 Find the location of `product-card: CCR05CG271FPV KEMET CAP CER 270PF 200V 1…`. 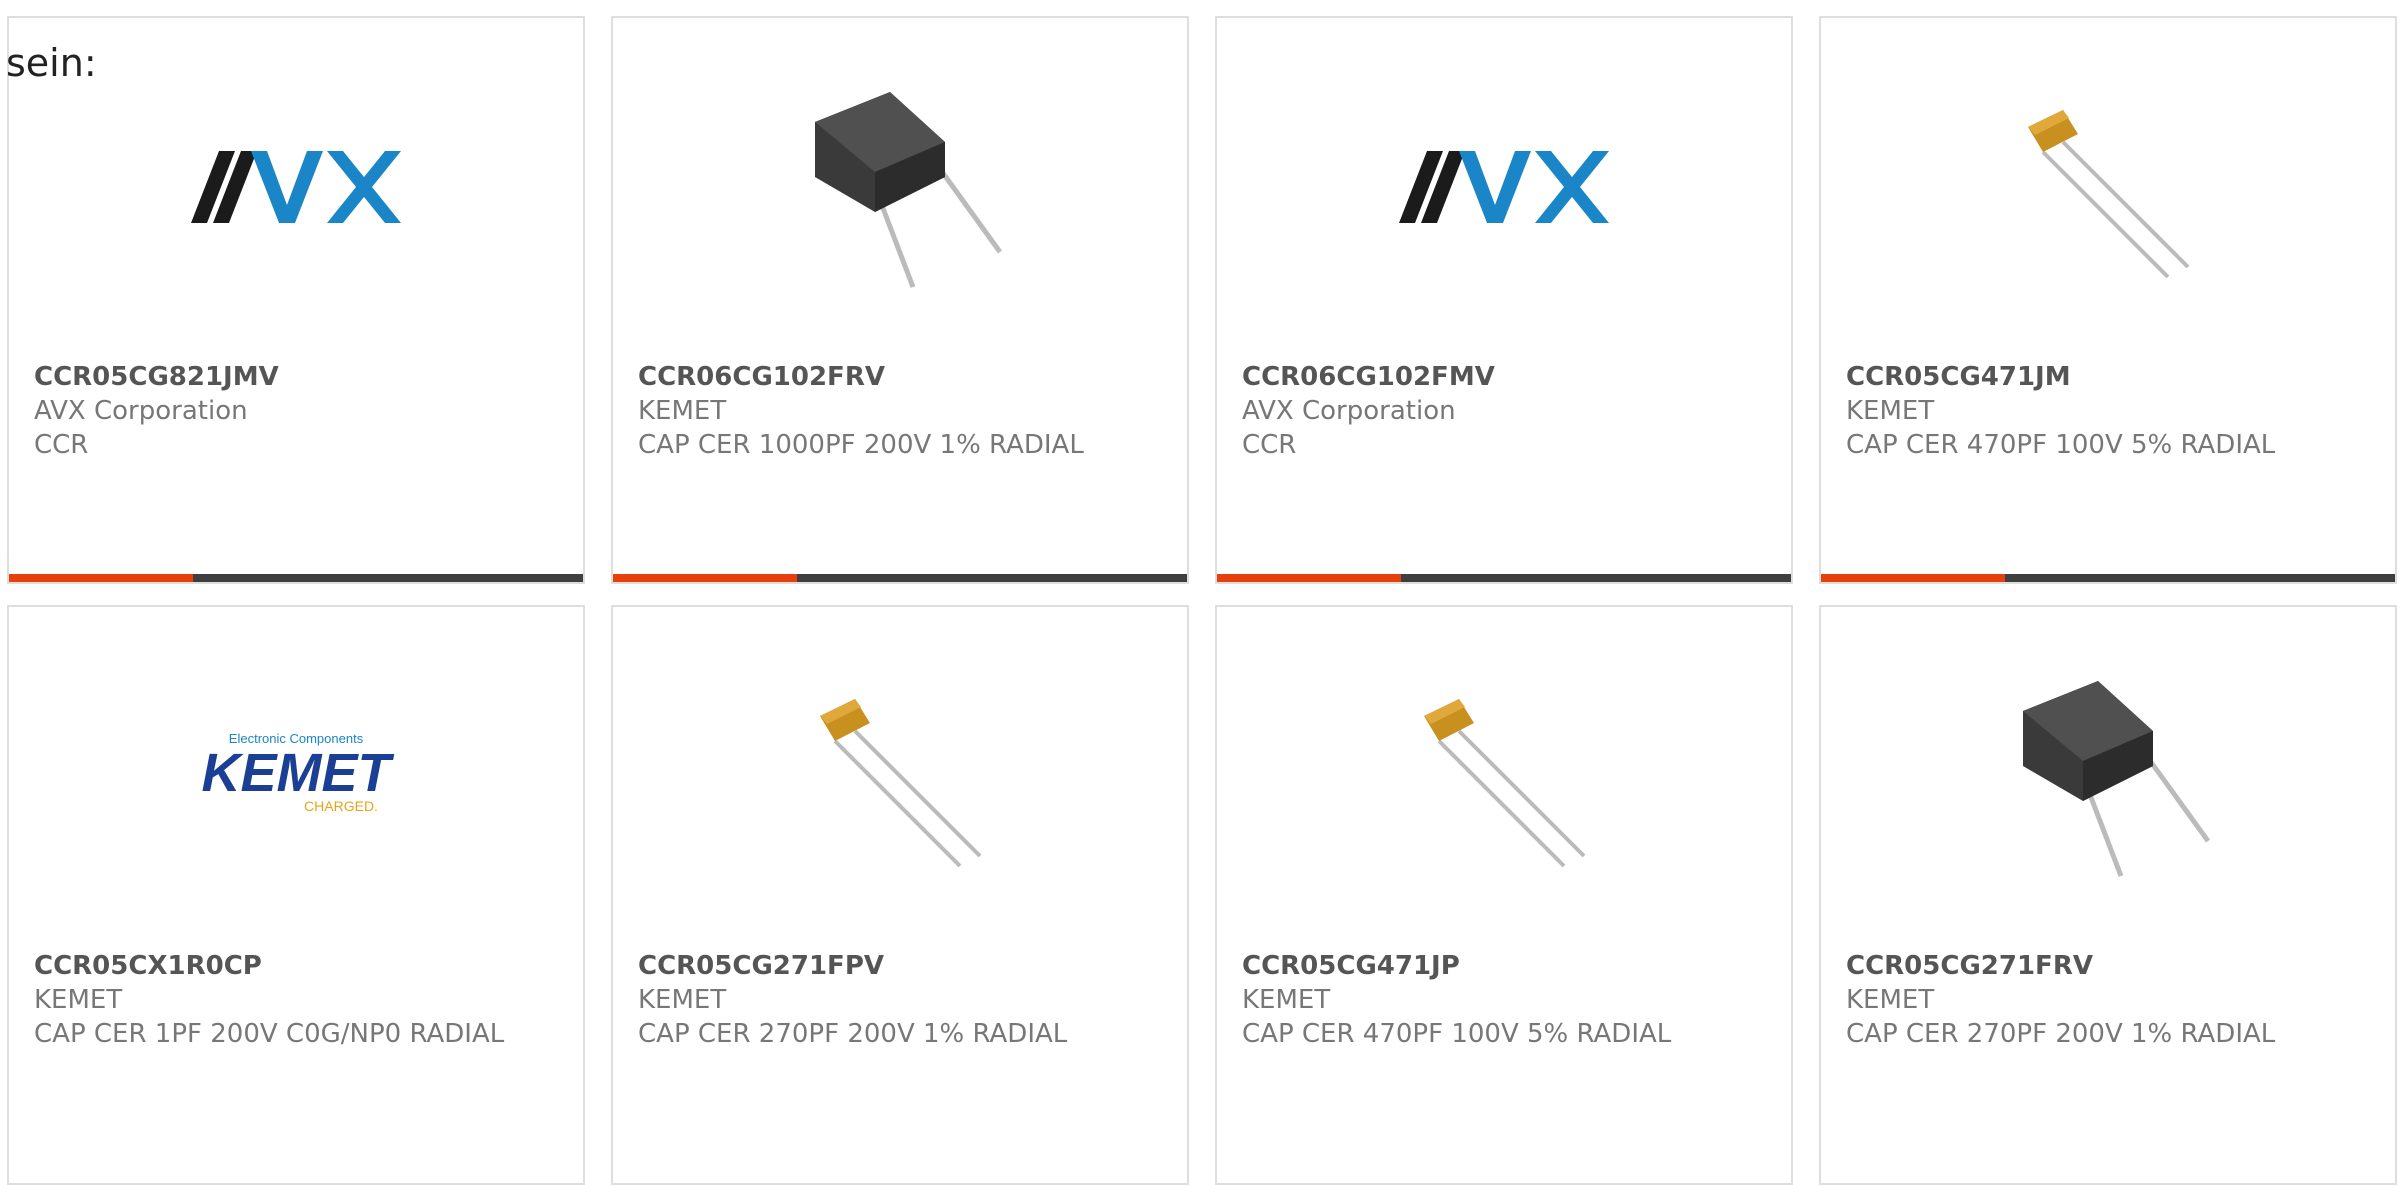

product-card: CCR05CG271FPV KEMET CAP CER 270PF 200V 1… is located at coordinates (900, 895).